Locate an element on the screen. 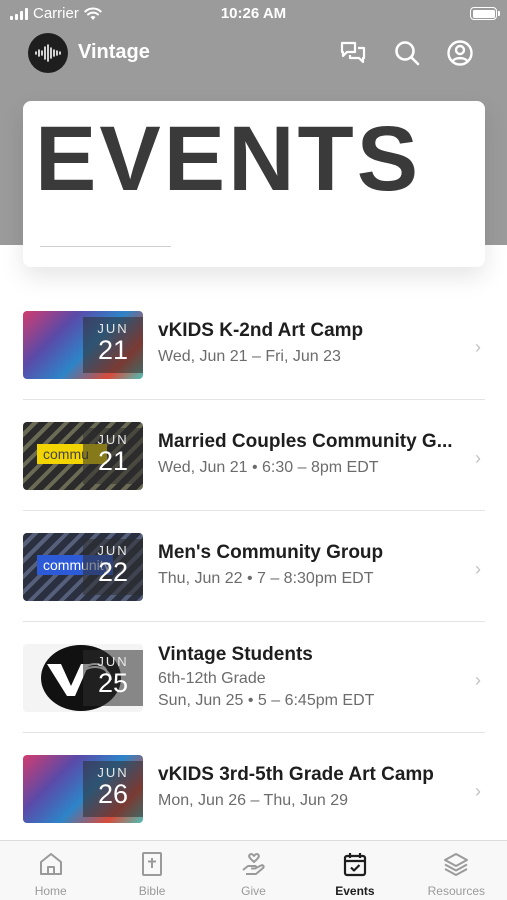  event-thumbnail: JUN 21 is located at coordinates (83, 345).